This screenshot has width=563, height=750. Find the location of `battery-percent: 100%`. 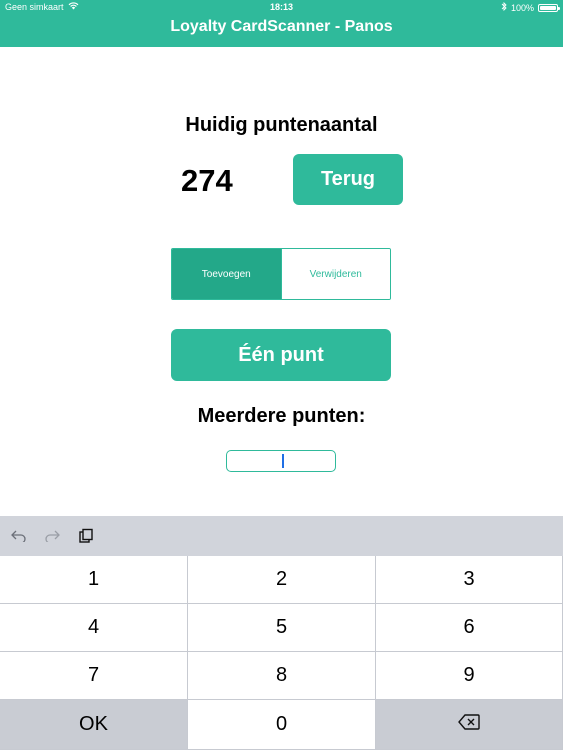

battery-percent: 100% is located at coordinates (522, 7).